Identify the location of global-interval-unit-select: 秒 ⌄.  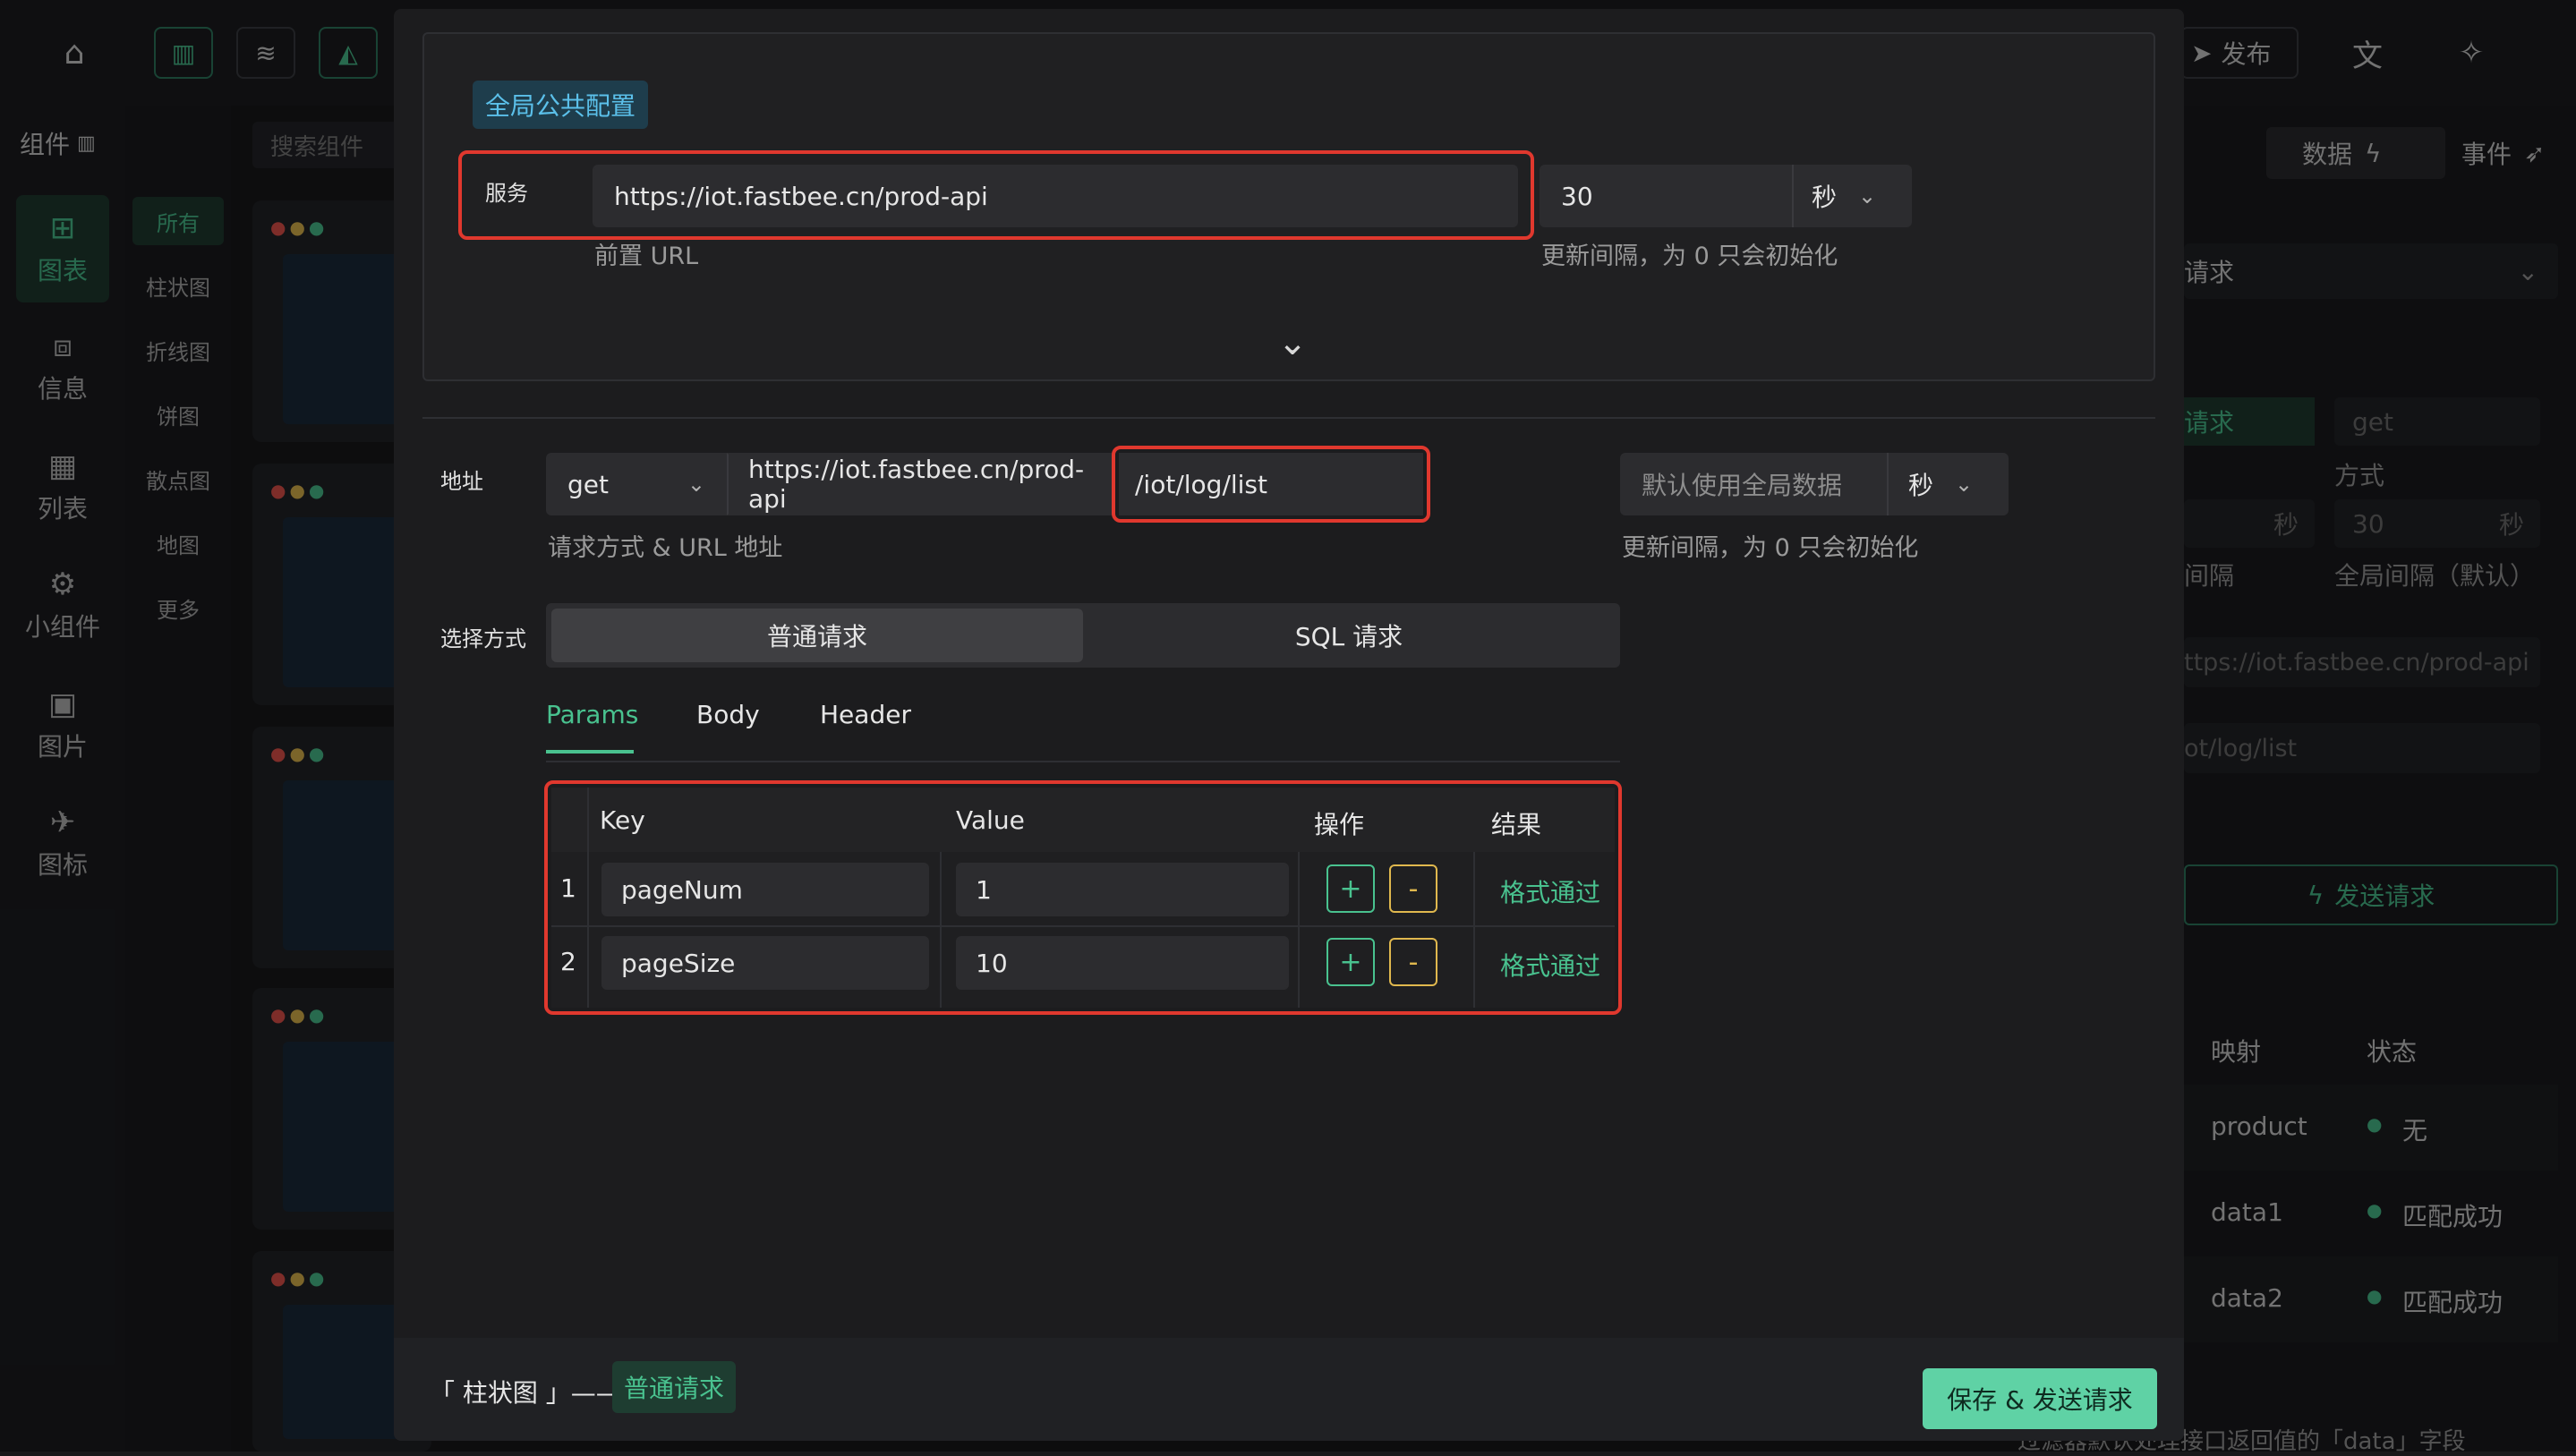
(1852, 196).